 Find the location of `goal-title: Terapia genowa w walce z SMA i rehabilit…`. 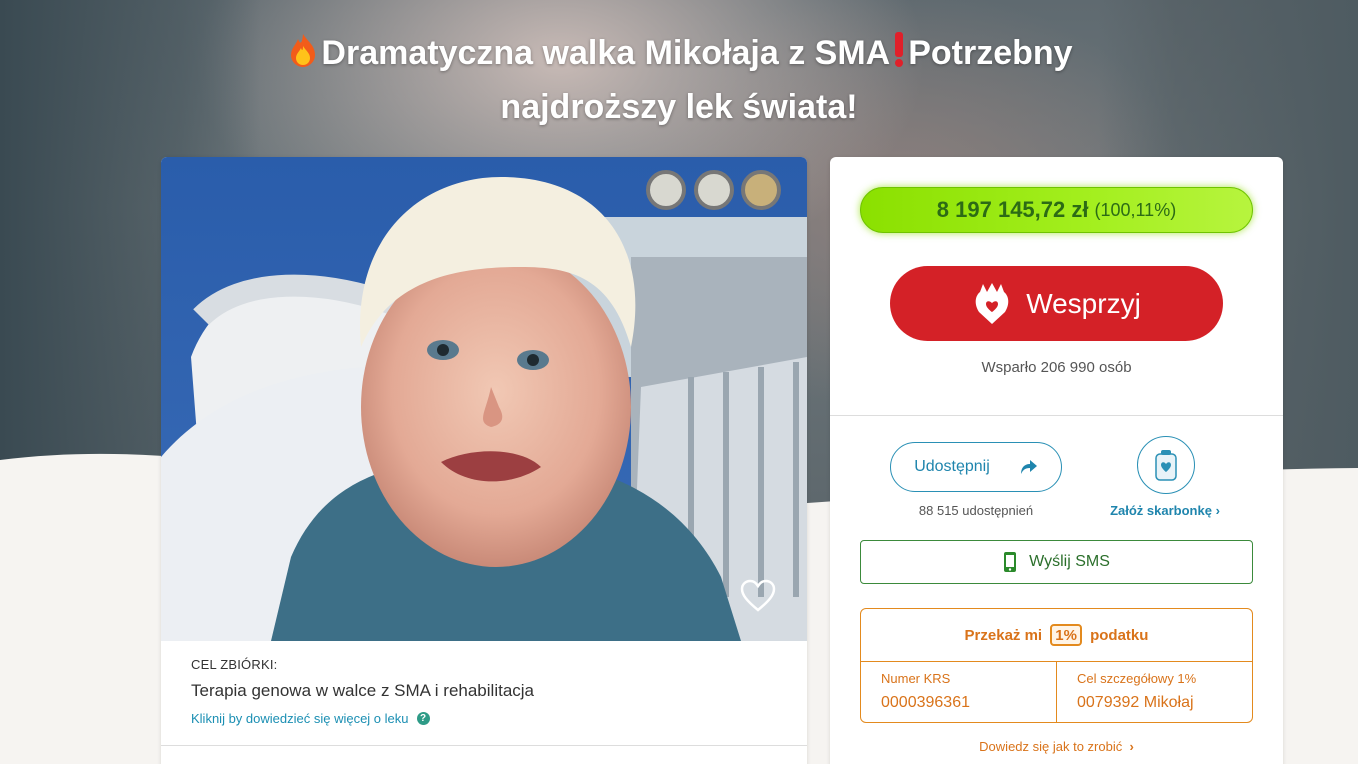

goal-title: Terapia genowa w walce z SMA i rehabilit… is located at coordinates (363, 690).